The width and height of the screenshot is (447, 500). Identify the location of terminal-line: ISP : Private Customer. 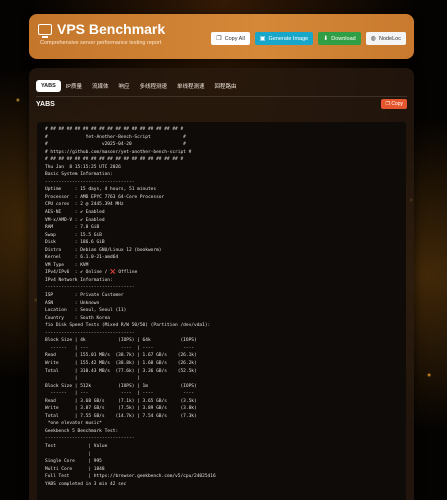
(84, 296).